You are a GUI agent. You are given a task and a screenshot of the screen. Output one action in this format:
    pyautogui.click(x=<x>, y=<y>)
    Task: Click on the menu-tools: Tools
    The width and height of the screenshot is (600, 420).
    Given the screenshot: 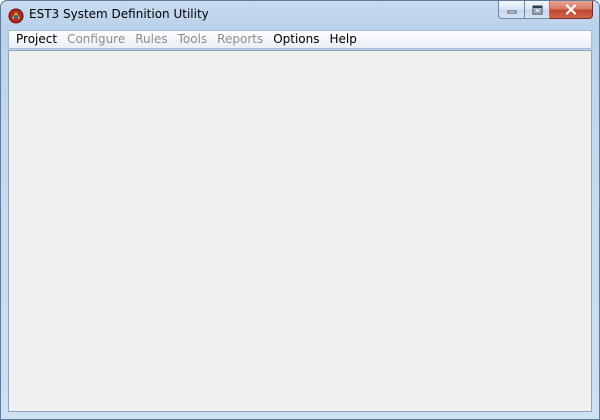 What is the action you would take?
    pyautogui.click(x=195, y=39)
    